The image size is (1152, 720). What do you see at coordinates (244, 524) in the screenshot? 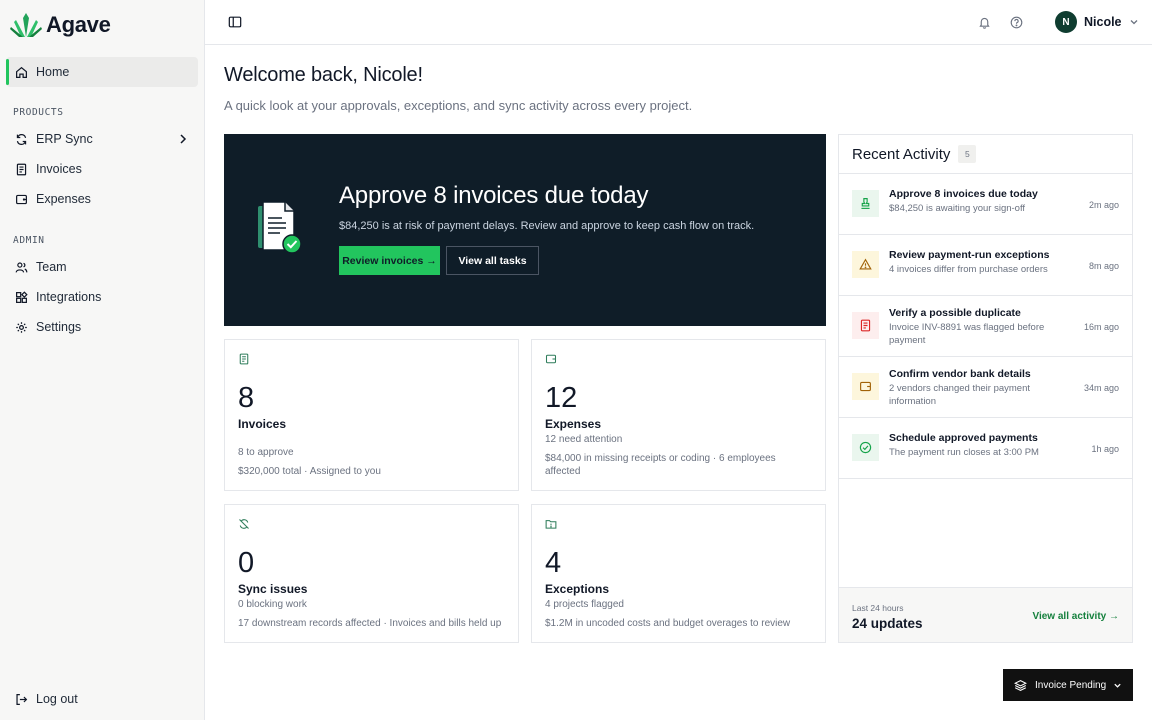
I see `sync-off-icon` at bounding box center [244, 524].